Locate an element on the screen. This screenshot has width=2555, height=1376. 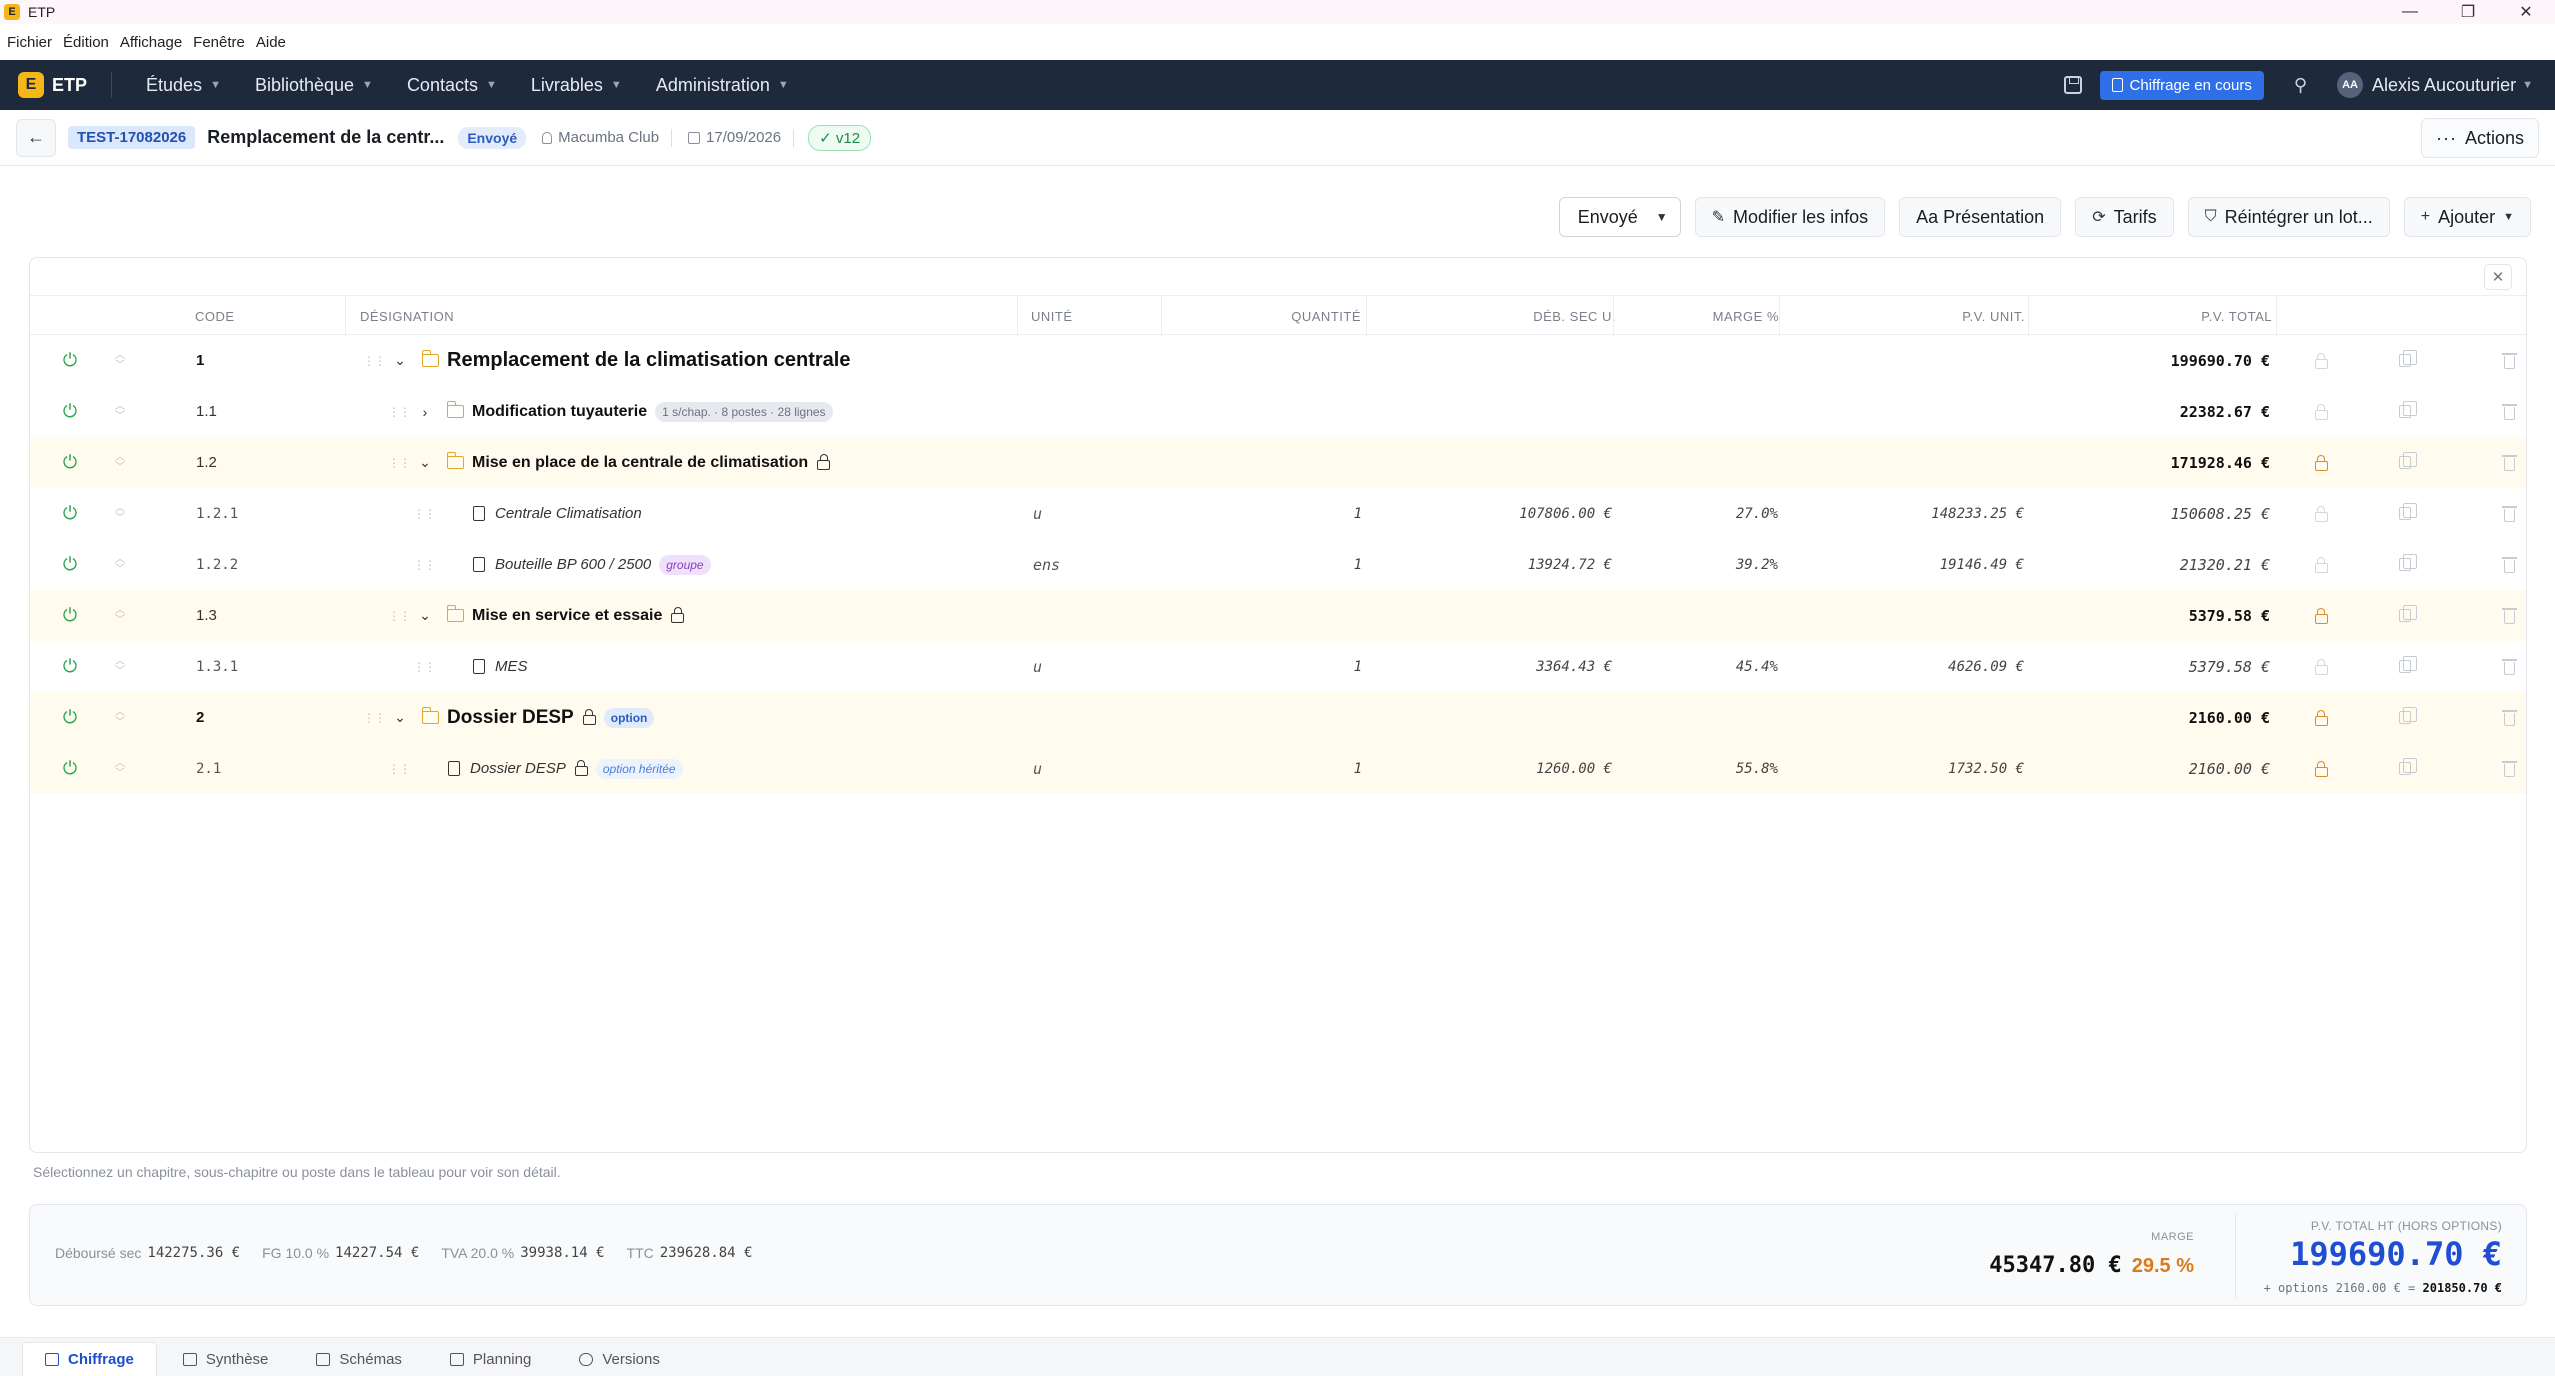
pin-icon: ⚲ is located at coordinates (2300, 85).